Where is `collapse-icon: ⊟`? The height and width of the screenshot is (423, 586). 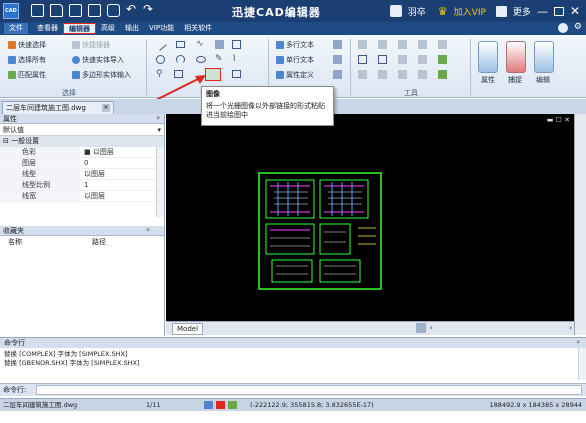
collapse-icon: ⊟ is located at coordinates (7, 141).